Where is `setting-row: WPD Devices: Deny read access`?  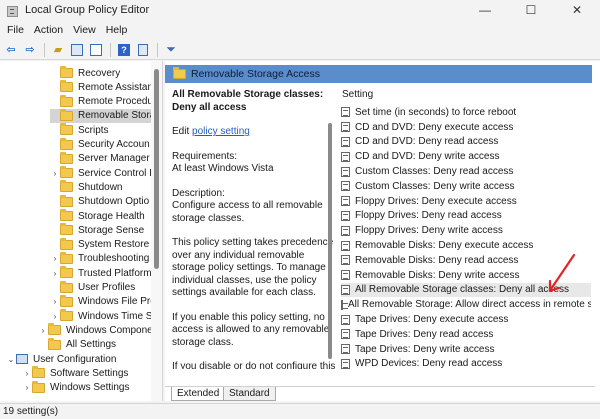 setting-row: WPD Devices: Deny read access is located at coordinates (466, 364).